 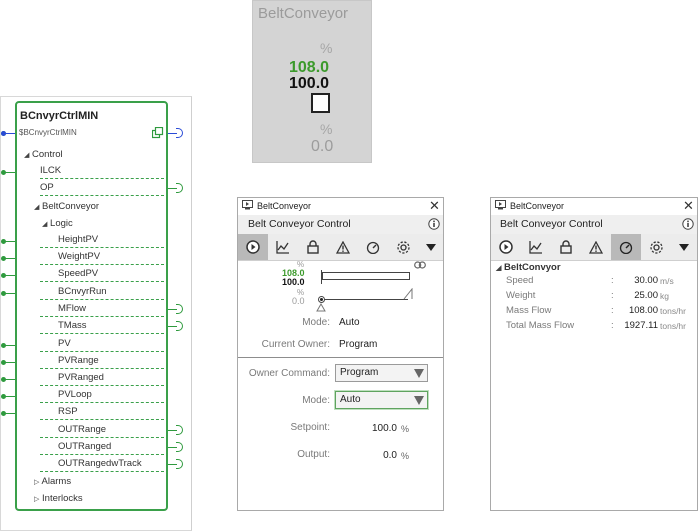 What do you see at coordinates (96, 344) in the screenshot?
I see `pin-row-pv: PV` at bounding box center [96, 344].